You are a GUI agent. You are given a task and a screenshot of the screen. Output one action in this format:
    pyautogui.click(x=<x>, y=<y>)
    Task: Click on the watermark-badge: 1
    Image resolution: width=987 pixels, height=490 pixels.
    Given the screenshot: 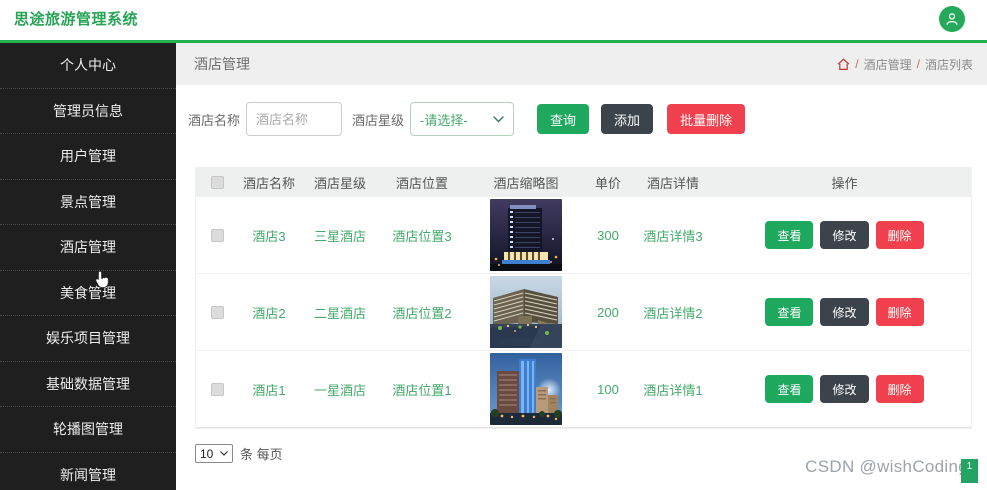 What is the action you would take?
    pyautogui.click(x=969, y=471)
    